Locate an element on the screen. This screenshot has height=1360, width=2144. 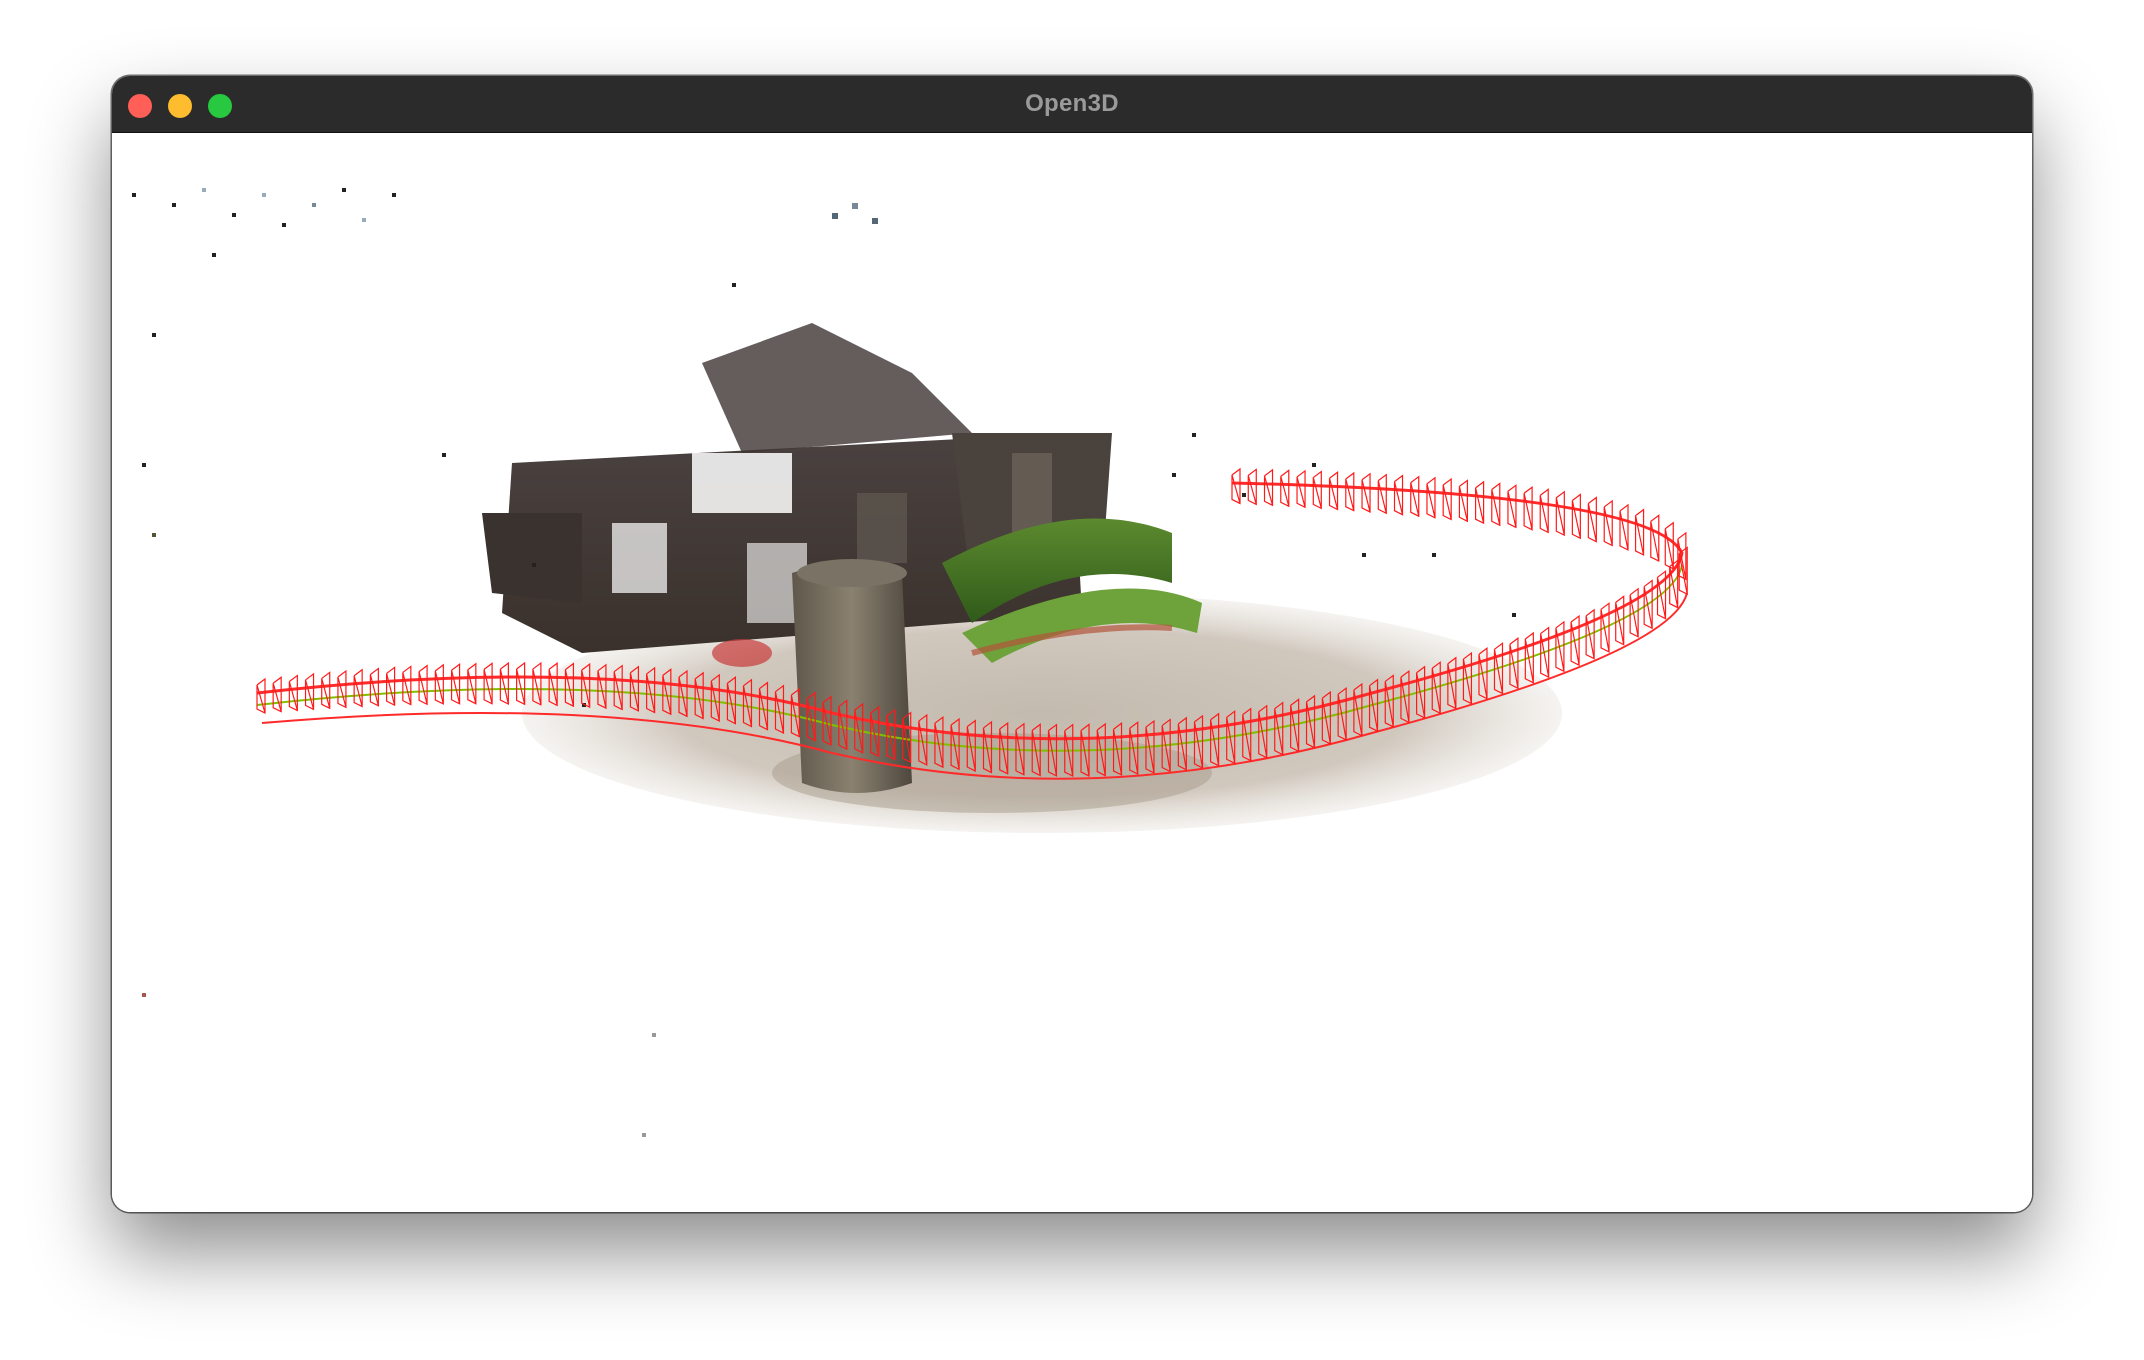
window-titlebar: Open3D is located at coordinates (1072, 104).